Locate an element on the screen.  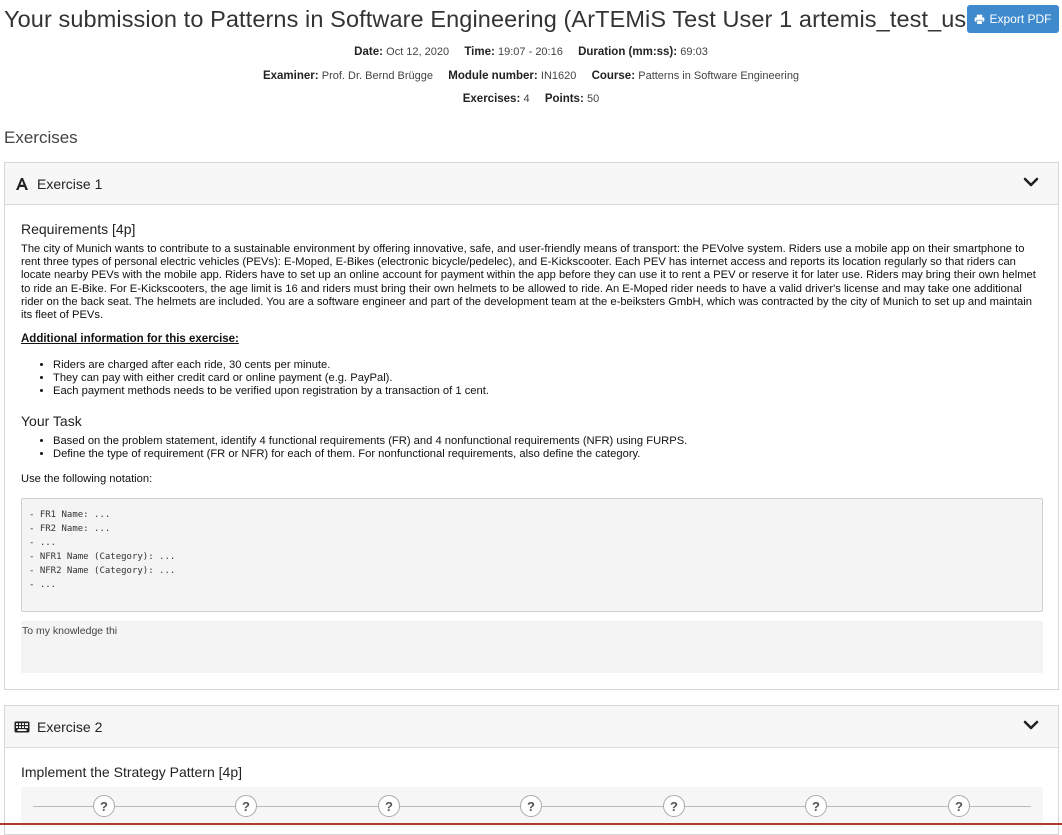
course-name: Patterns in Software Engineering is located at coordinates (719, 76).